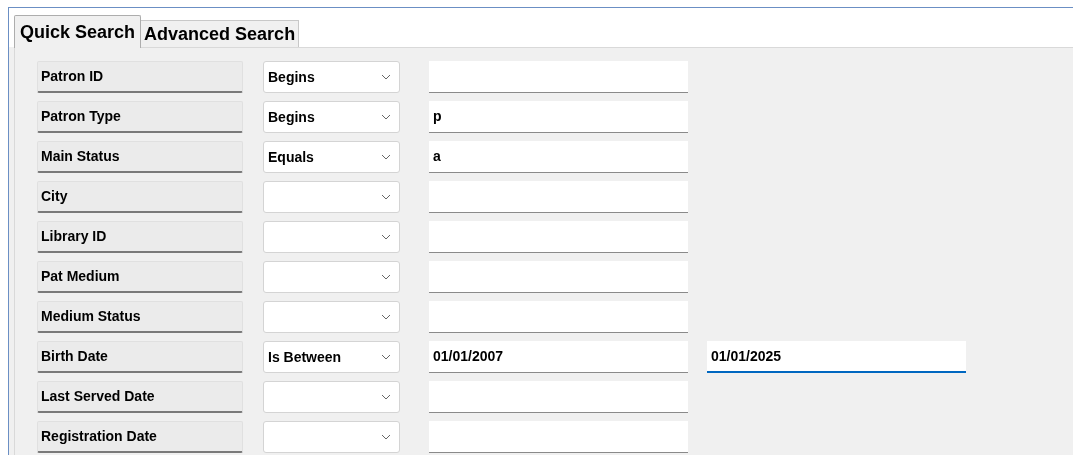  Describe the element at coordinates (140, 117) in the screenshot. I see `field-label: Patron Type` at that location.